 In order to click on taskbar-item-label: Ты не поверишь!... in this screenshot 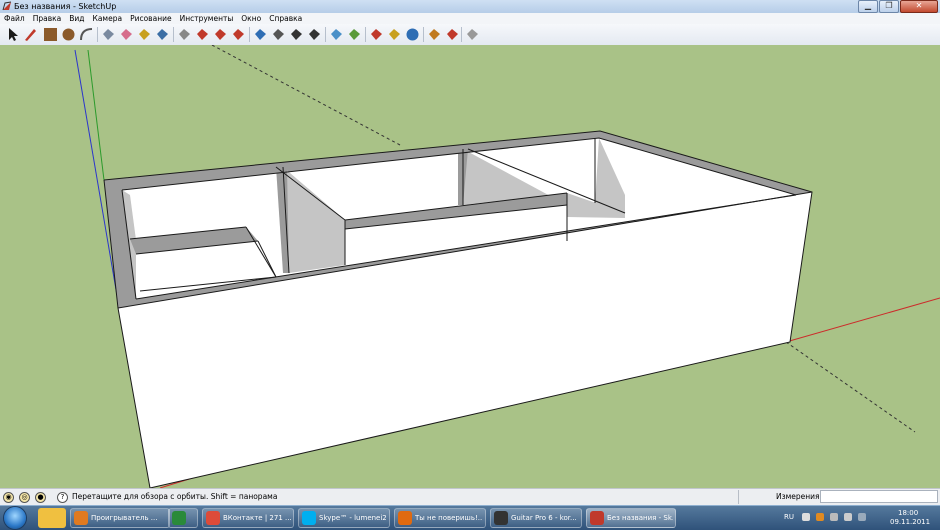, I will do `click(449, 518)`.